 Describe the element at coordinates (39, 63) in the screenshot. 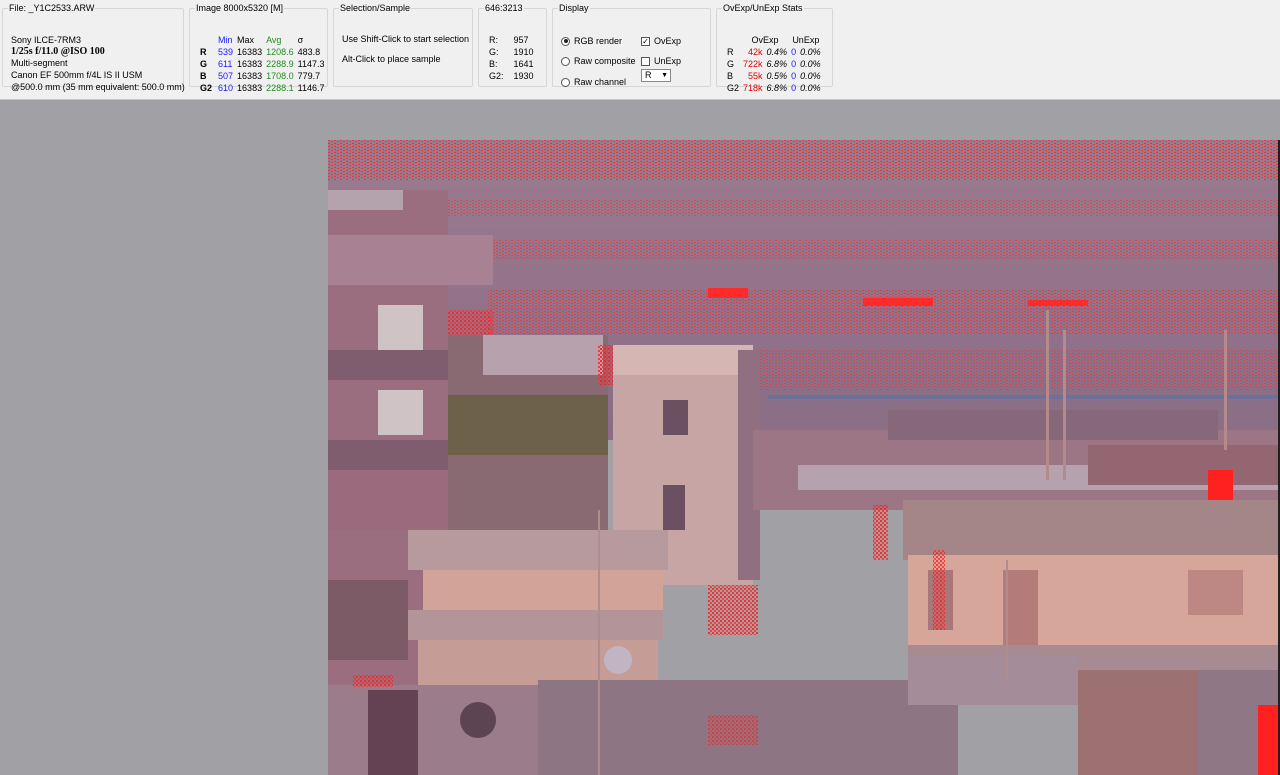

I see `metering-mode: Multi-segment` at that location.